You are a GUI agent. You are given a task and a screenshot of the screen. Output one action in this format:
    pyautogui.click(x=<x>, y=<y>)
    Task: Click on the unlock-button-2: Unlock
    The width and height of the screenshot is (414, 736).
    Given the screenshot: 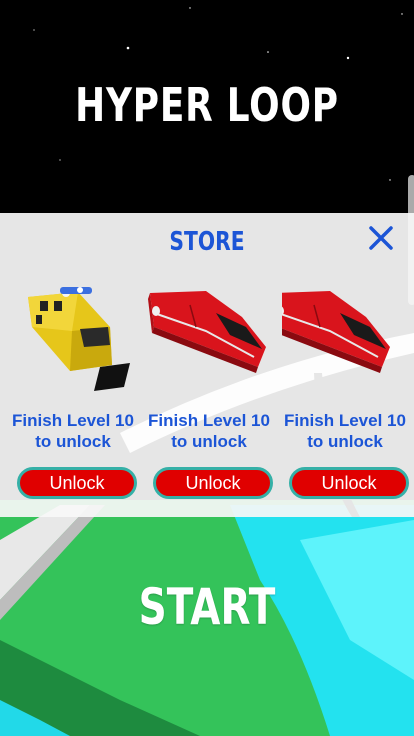 What is the action you would take?
    pyautogui.click(x=213, y=483)
    